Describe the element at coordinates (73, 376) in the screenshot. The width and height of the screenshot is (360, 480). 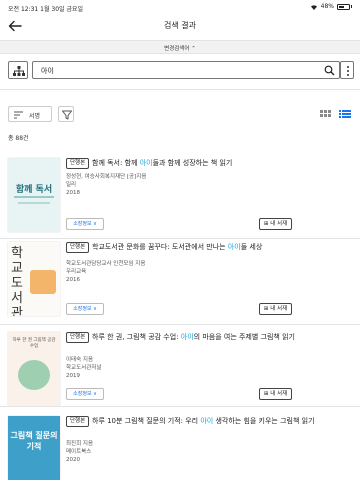
I see `item-year: 2019` at that location.